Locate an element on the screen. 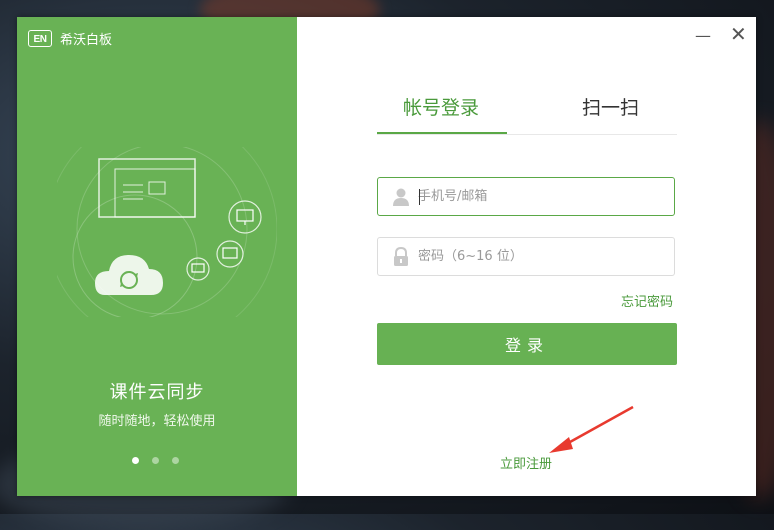 The height and width of the screenshot is (530, 774). logo-badge: EN is located at coordinates (40, 38).